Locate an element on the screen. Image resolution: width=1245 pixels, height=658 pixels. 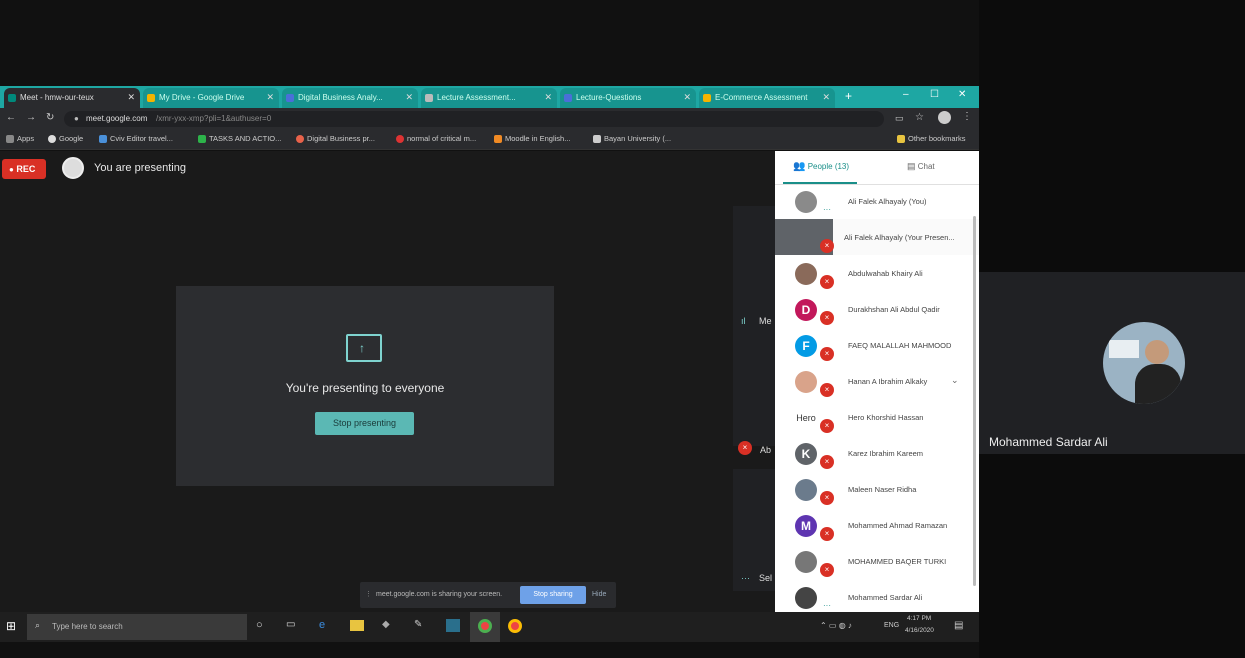
participant-row: × Hanan A Ibrahim Alkaky ⌄ is located at coordinates (877, 381).